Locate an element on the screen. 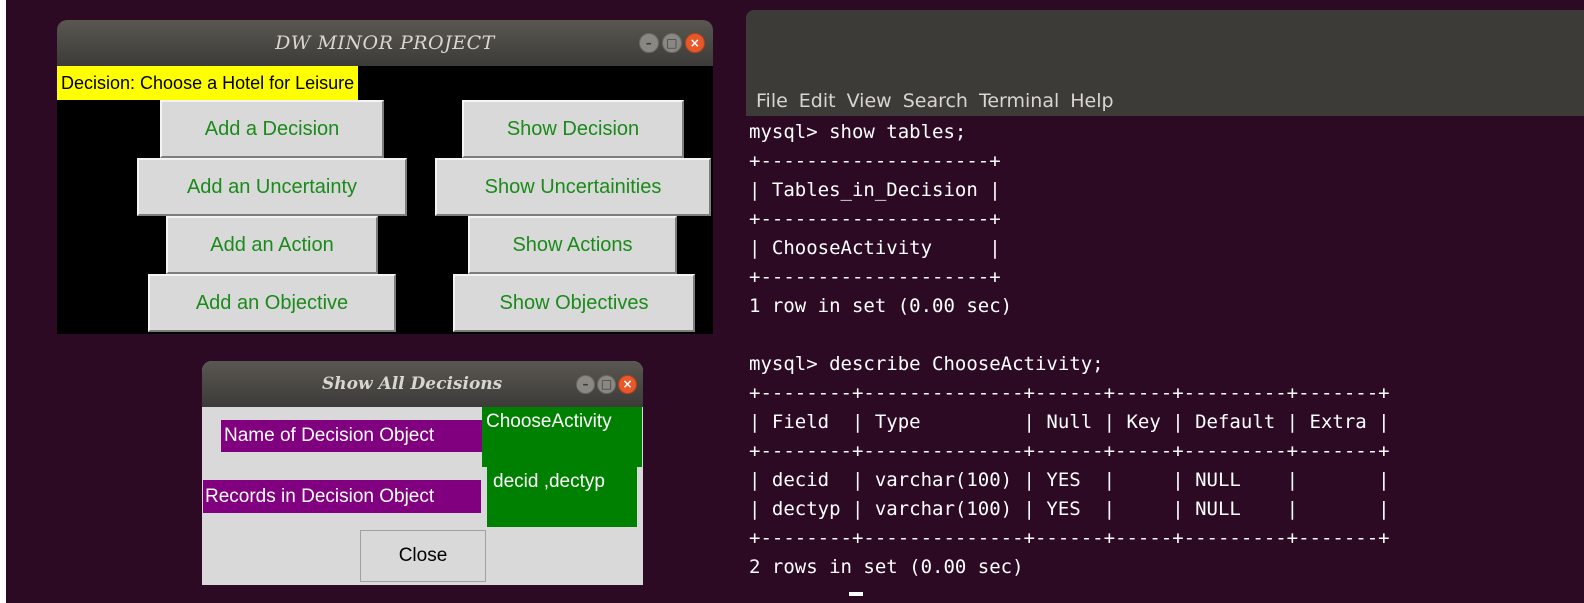 Image resolution: width=1584 pixels, height=603 pixels. main-window-titlebar: DW MINOR PROJECT – □ × is located at coordinates (385, 43).